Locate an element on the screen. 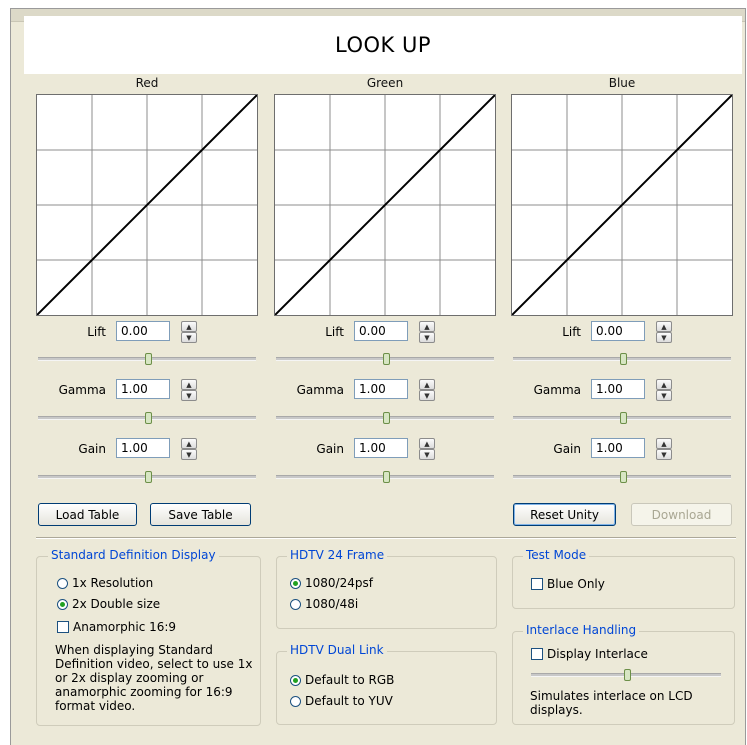  red-gamma-input is located at coordinates (143, 389).